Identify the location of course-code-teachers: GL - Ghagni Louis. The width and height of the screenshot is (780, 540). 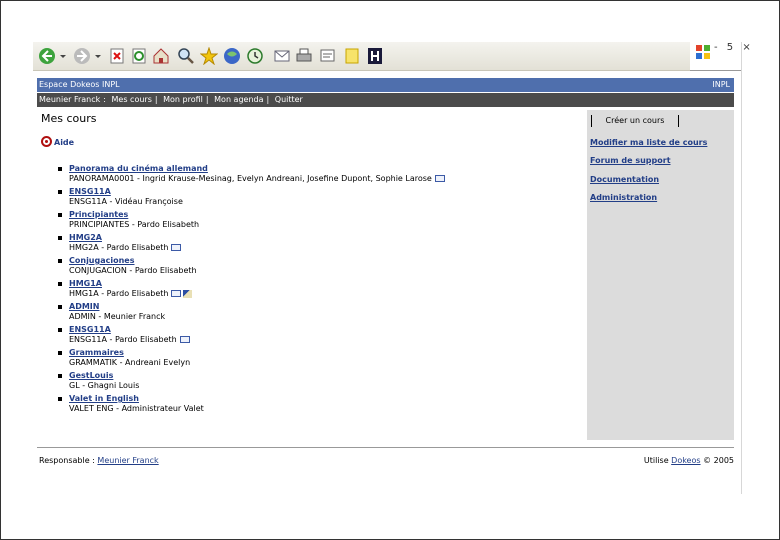
(104, 385).